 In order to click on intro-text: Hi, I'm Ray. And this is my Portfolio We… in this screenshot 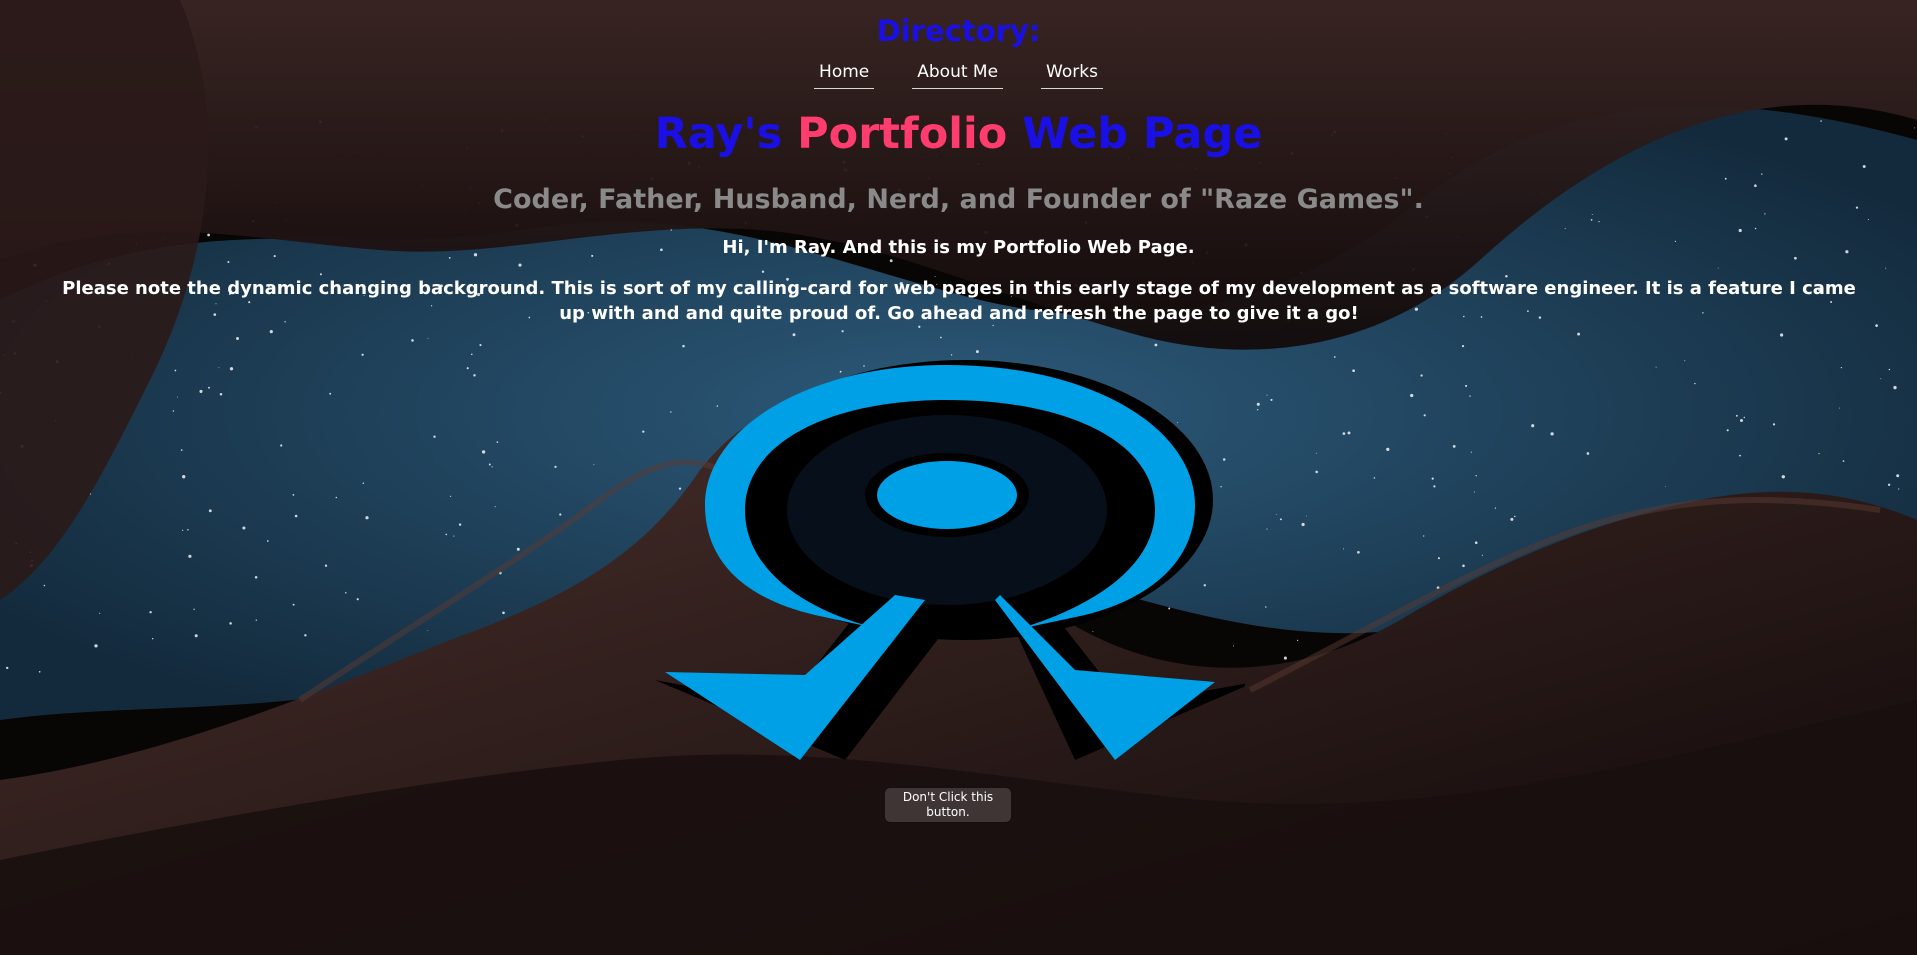, I will do `click(958, 247)`.